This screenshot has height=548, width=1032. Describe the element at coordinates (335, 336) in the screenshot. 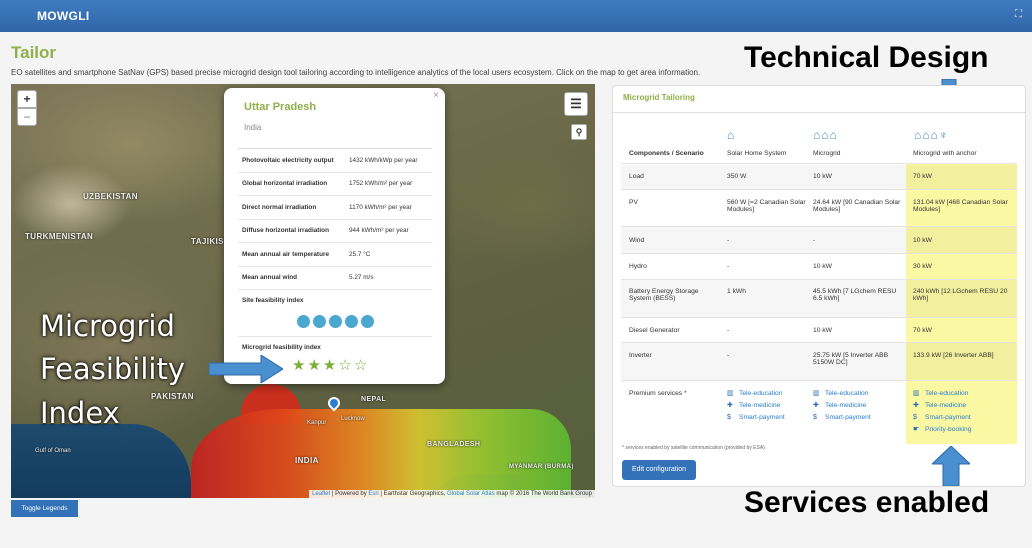

I see `divider` at that location.